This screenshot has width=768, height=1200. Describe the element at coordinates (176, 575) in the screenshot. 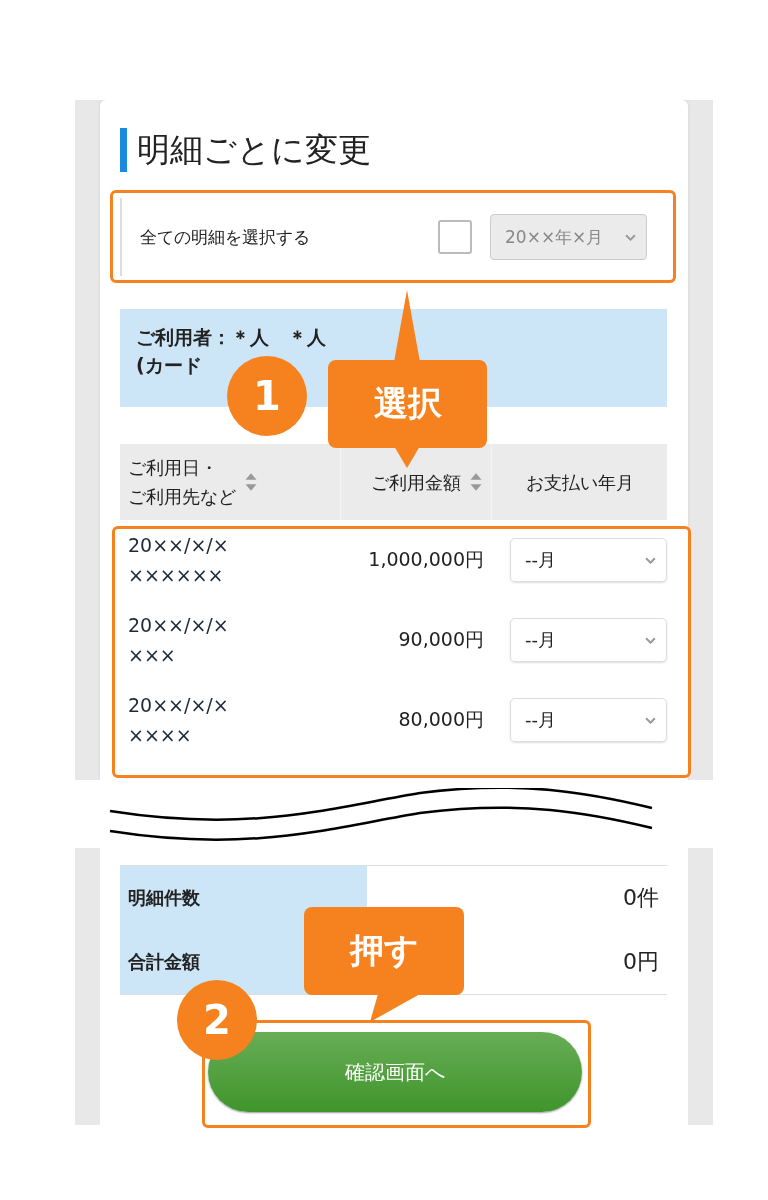

I see `merchant-cell-text: ××××××` at that location.